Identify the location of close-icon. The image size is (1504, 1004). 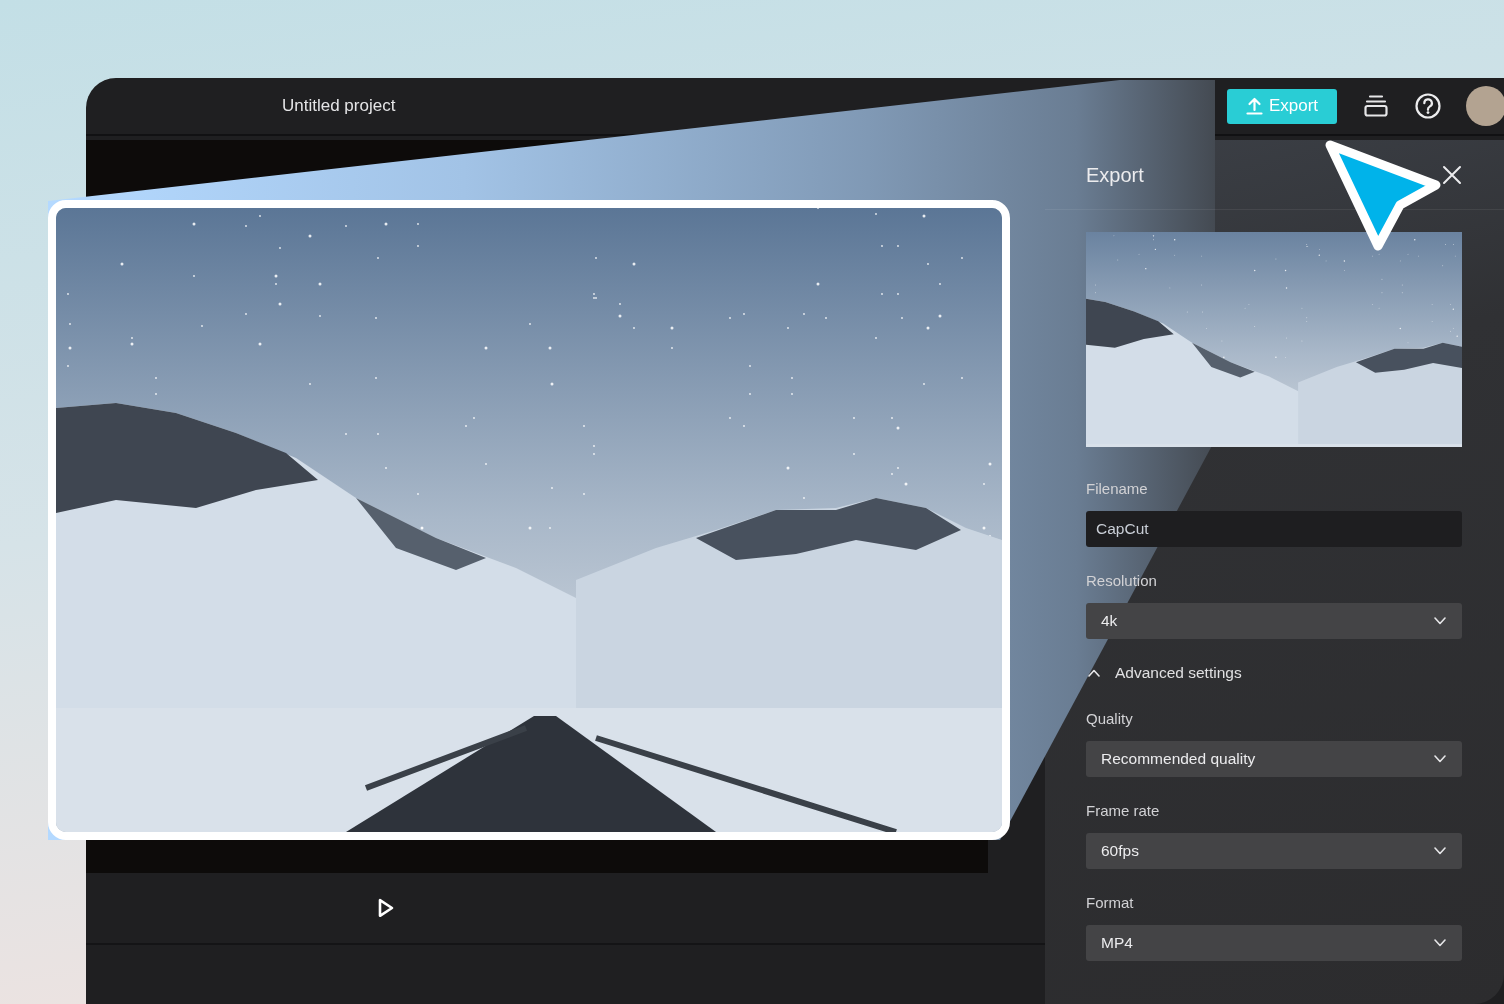
(1452, 174).